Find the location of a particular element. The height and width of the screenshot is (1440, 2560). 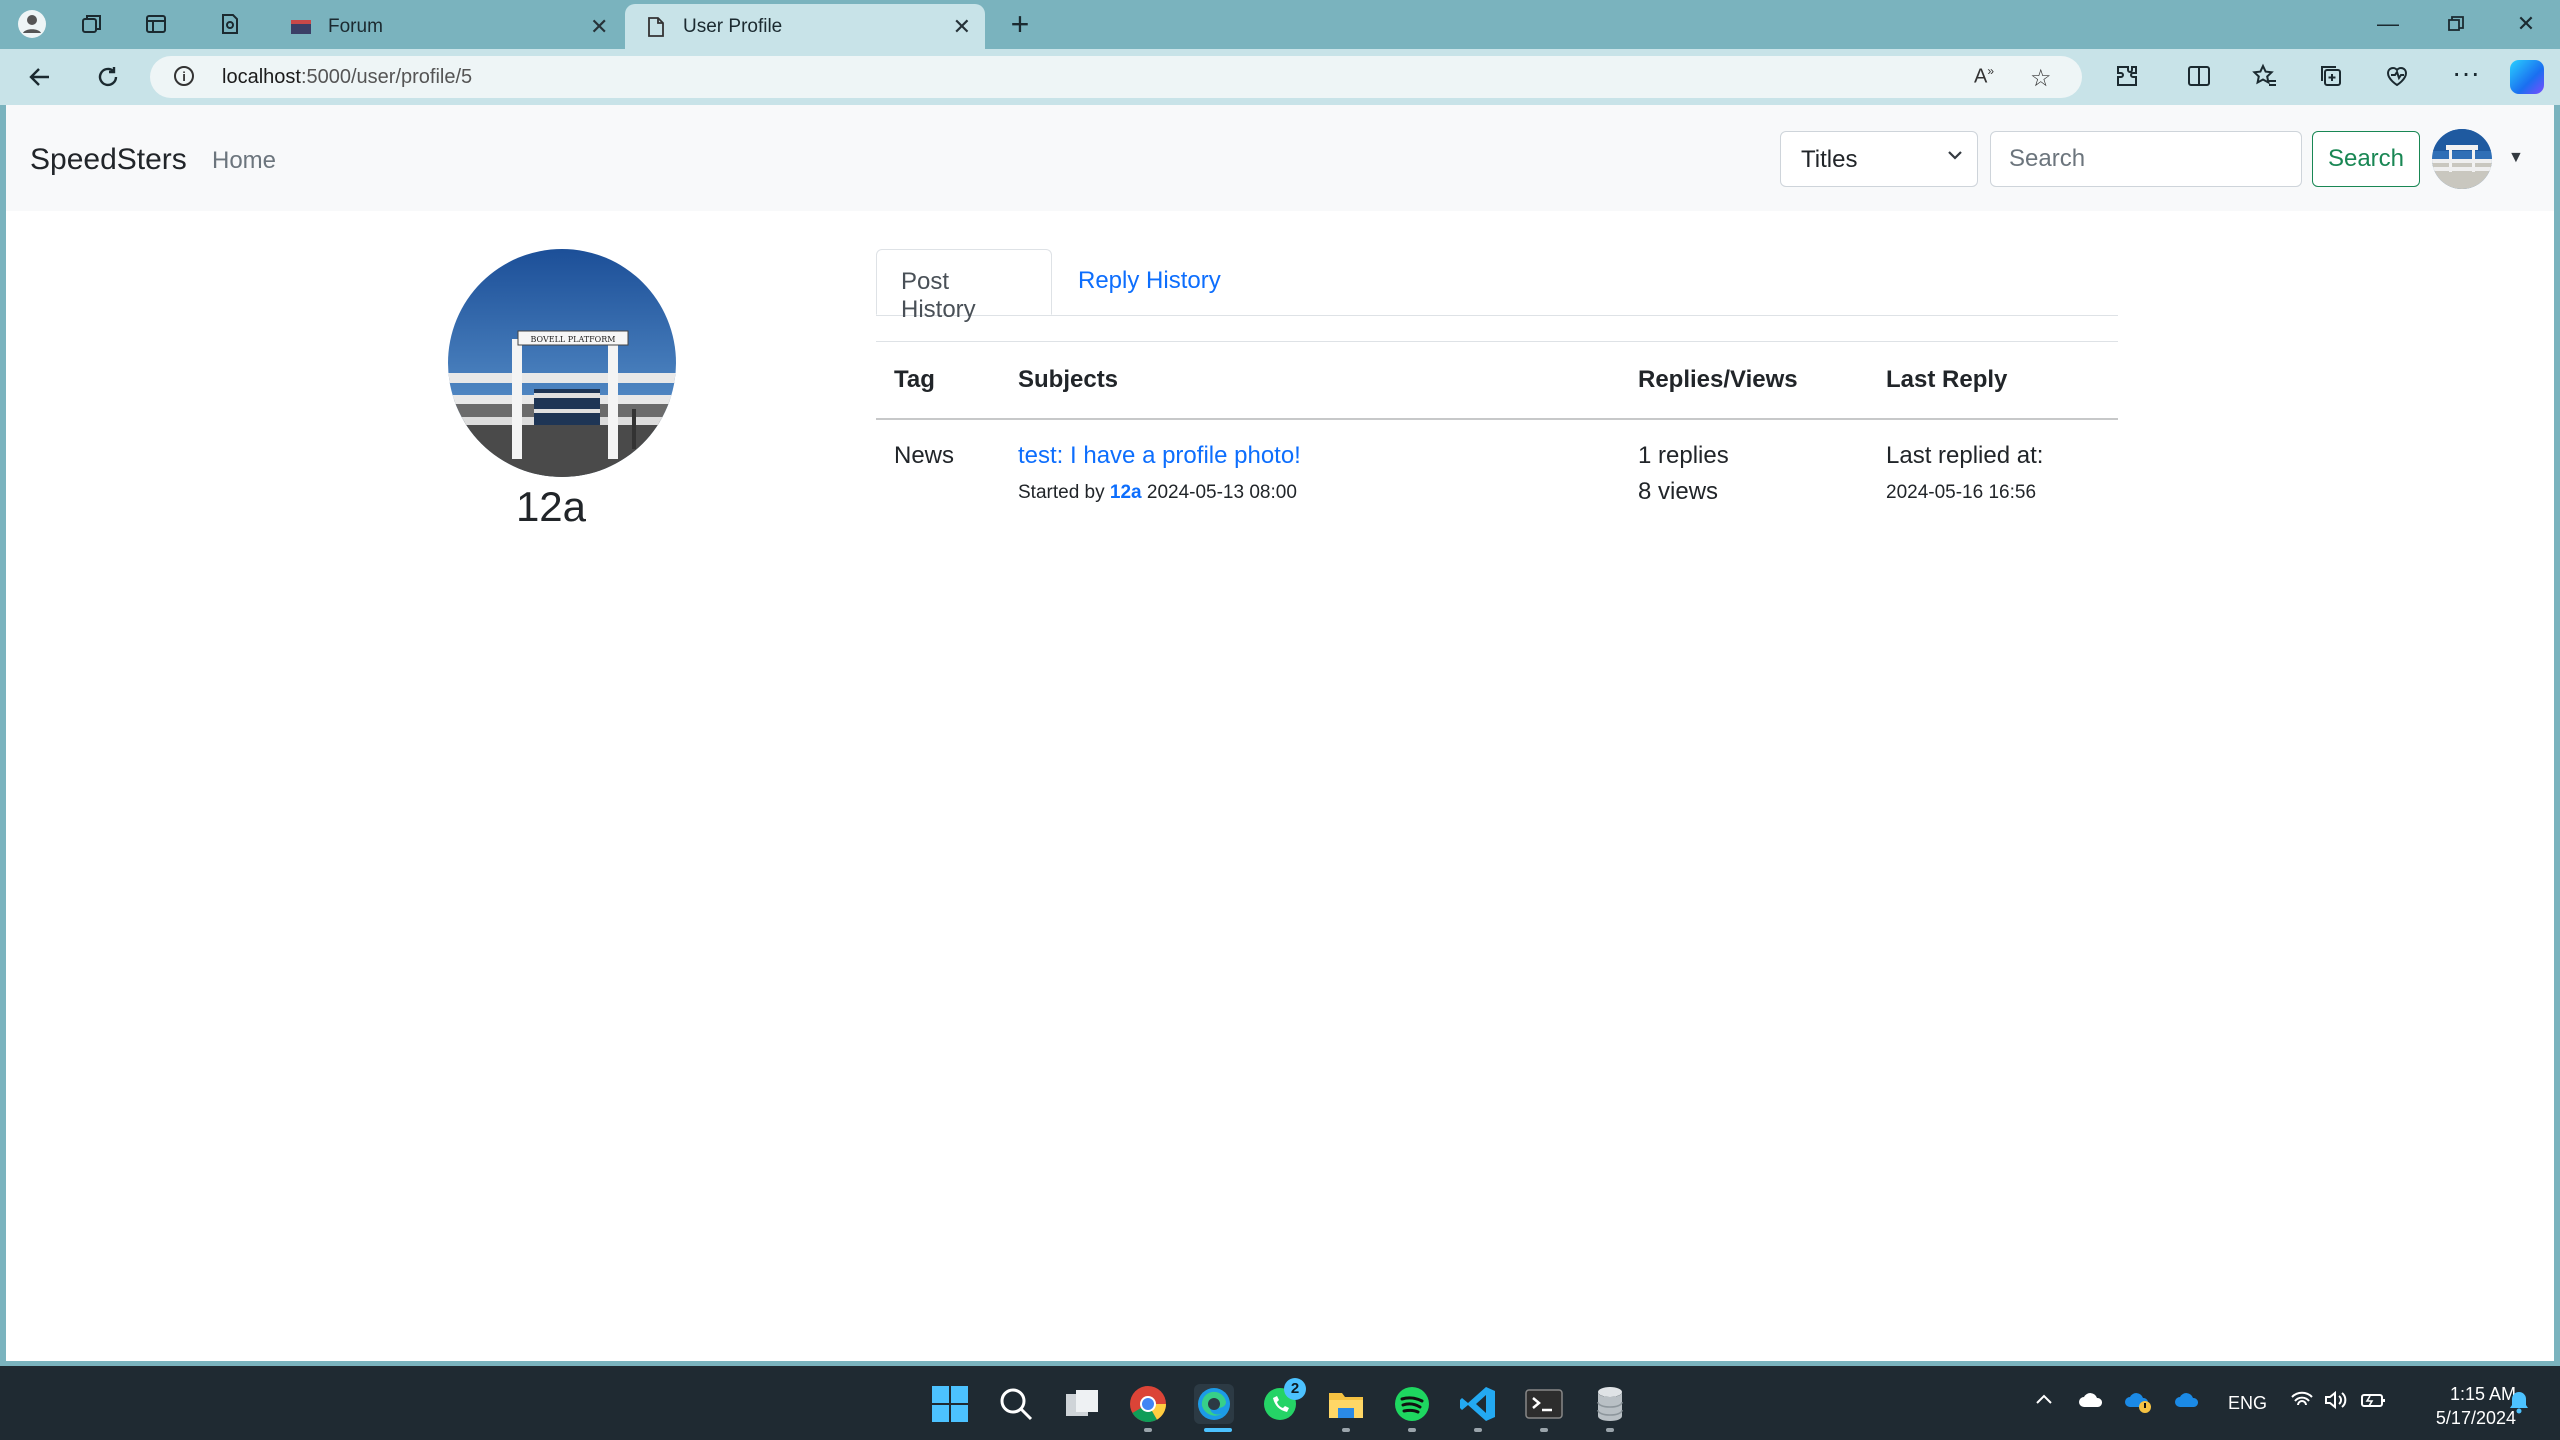

spotify-icon is located at coordinates (1412, 1404).